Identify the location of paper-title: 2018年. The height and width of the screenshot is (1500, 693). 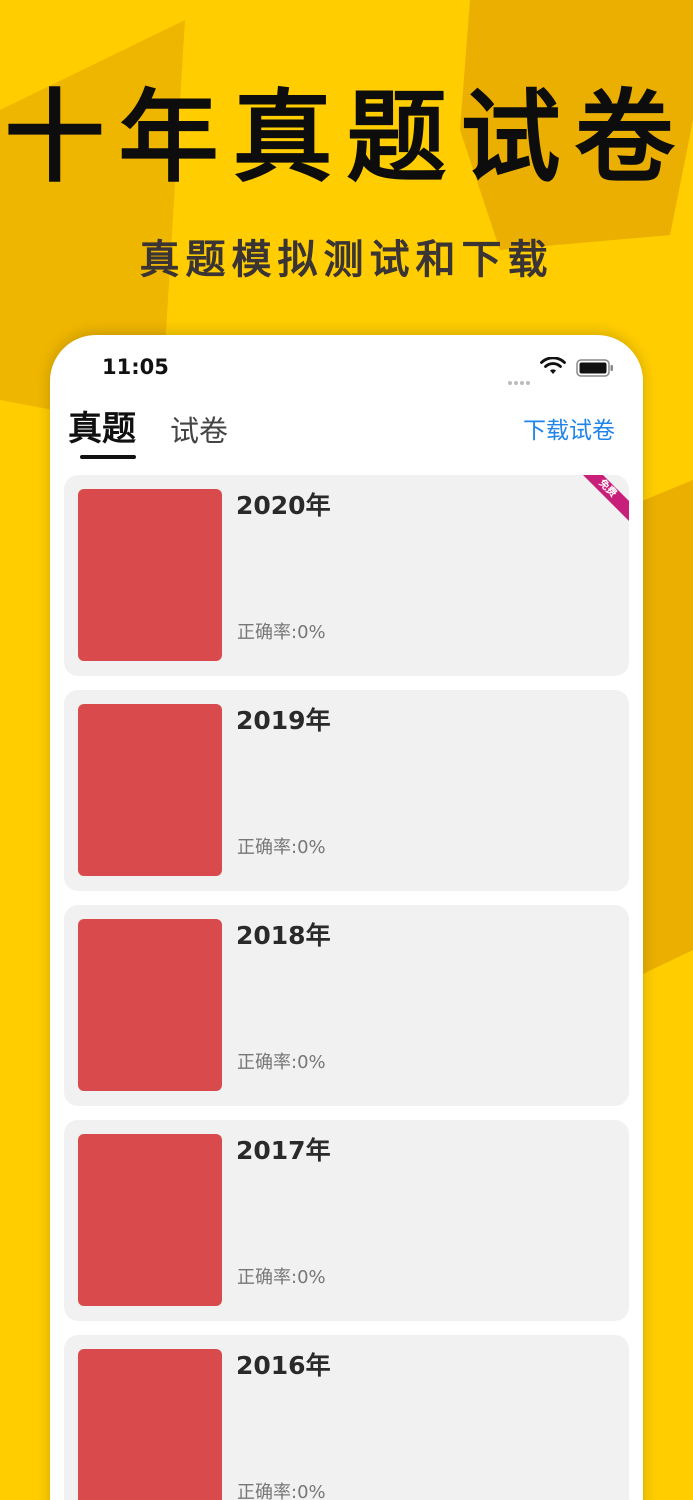
(283, 935).